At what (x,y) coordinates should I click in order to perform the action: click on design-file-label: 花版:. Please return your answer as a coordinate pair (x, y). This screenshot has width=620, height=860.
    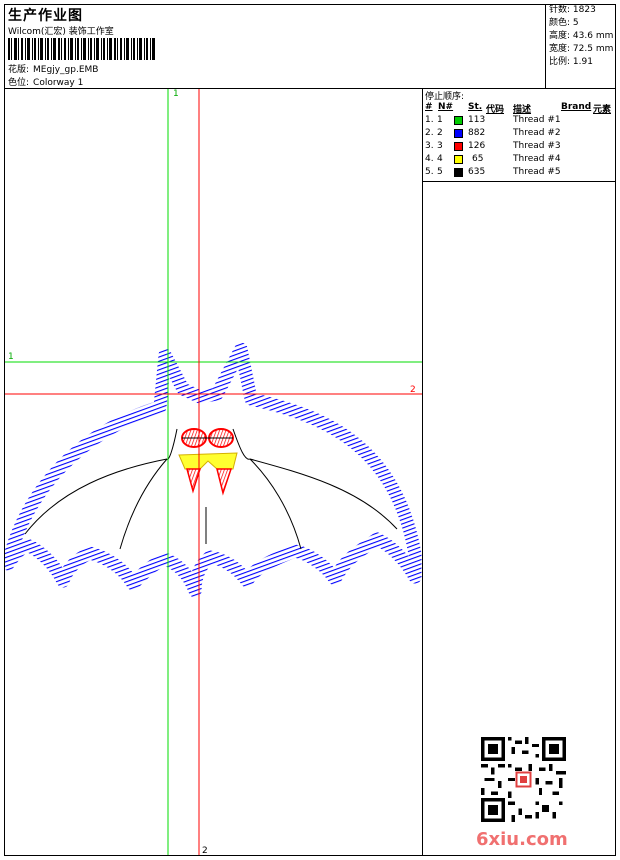
    Looking at the image, I should click on (19, 70).